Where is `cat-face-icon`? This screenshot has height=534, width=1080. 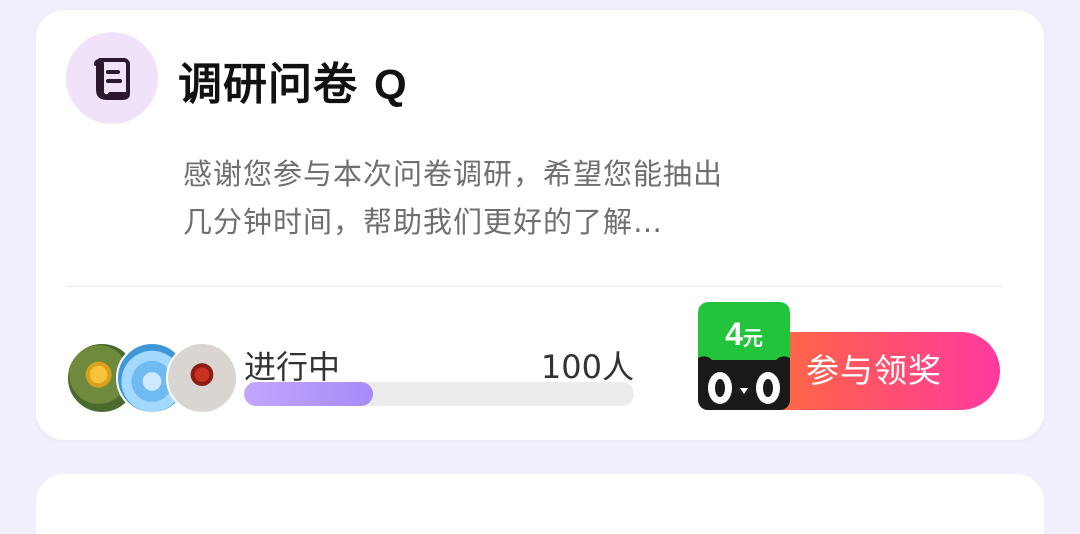
cat-face-icon is located at coordinates (744, 388).